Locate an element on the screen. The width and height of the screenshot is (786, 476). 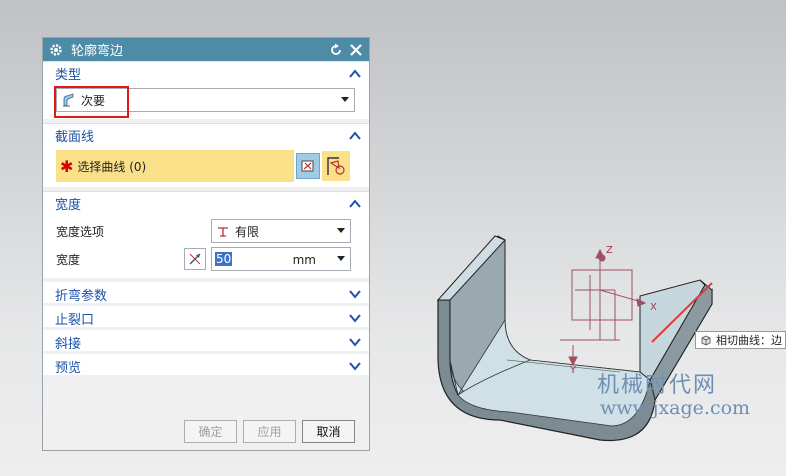
relief-title: 止裂口 is located at coordinates (75, 320).